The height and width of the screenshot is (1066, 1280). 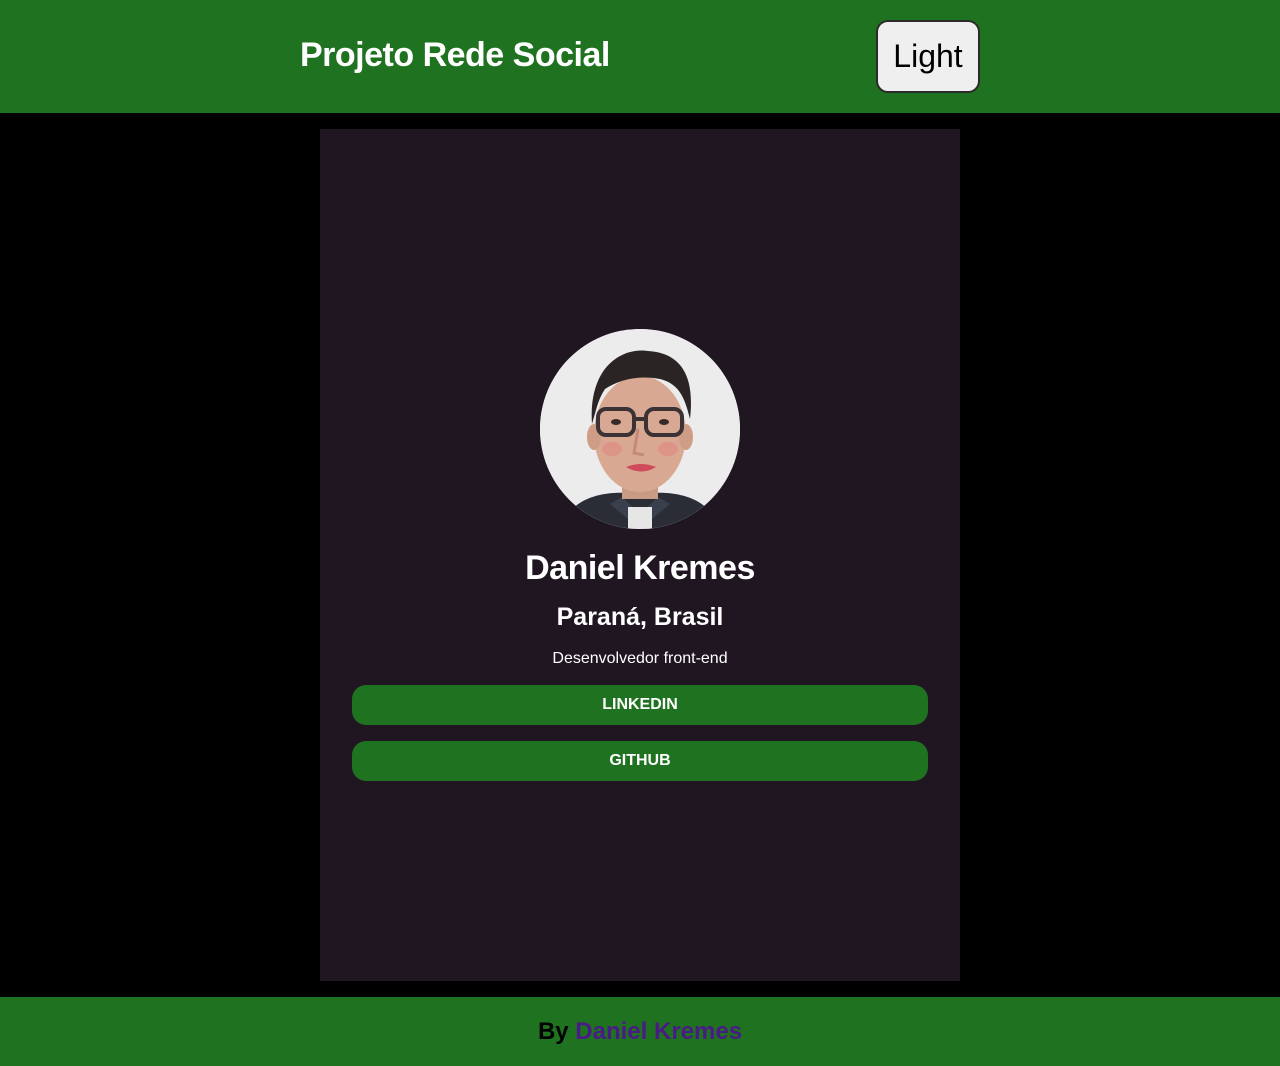 I want to click on profile-photo-icon, so click(x=640, y=429).